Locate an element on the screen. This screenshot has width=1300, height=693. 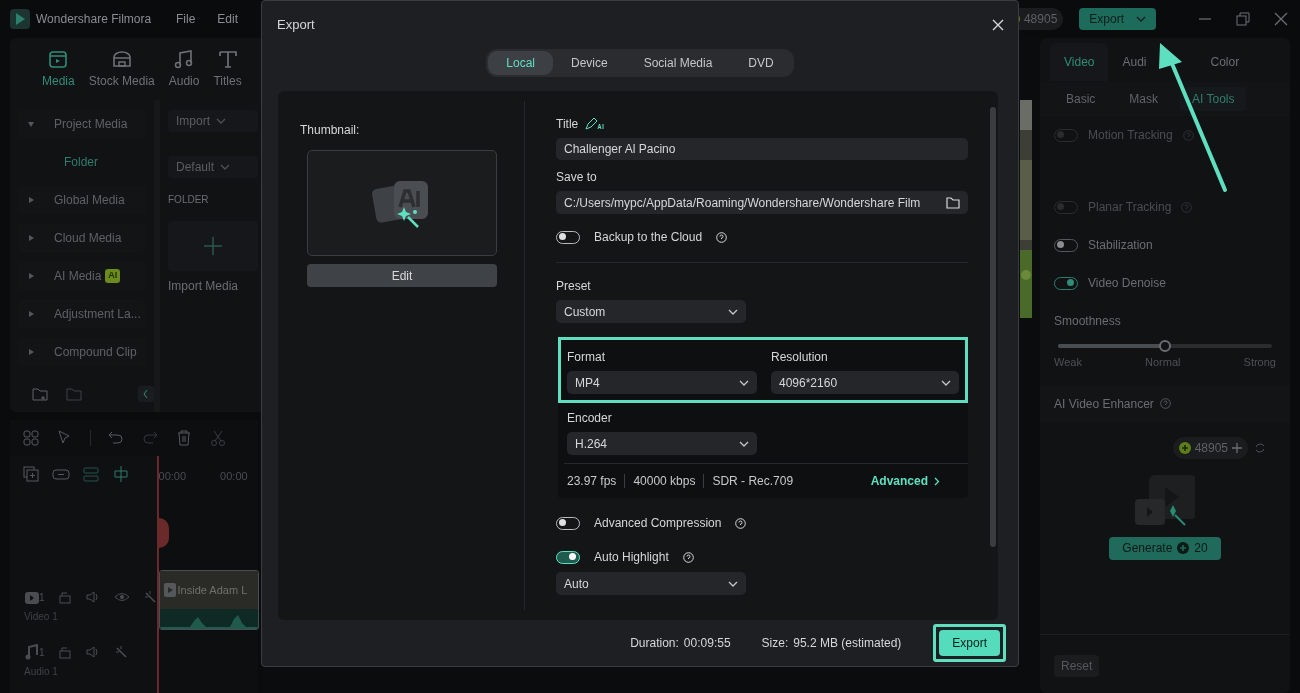
slider-tick-label: Strong is located at coordinates (1259, 362).